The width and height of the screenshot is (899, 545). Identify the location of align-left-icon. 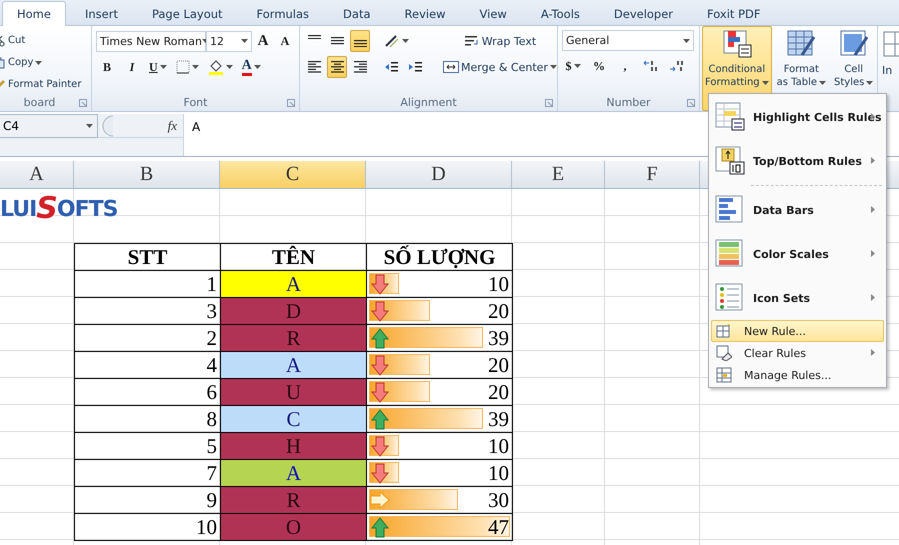
(314, 67).